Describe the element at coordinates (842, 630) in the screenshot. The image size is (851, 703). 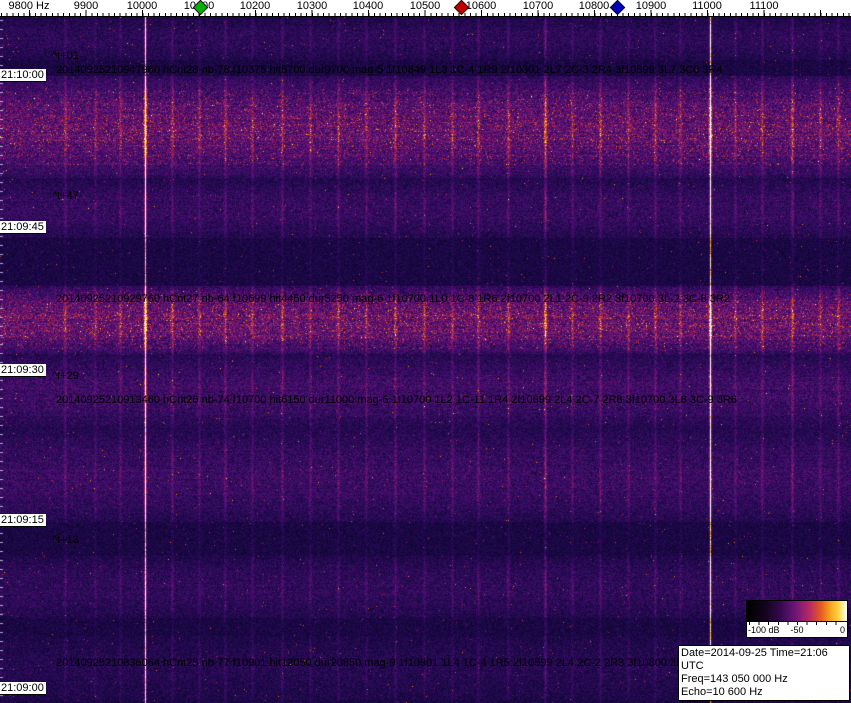
I see `legend-label-max: 0` at that location.